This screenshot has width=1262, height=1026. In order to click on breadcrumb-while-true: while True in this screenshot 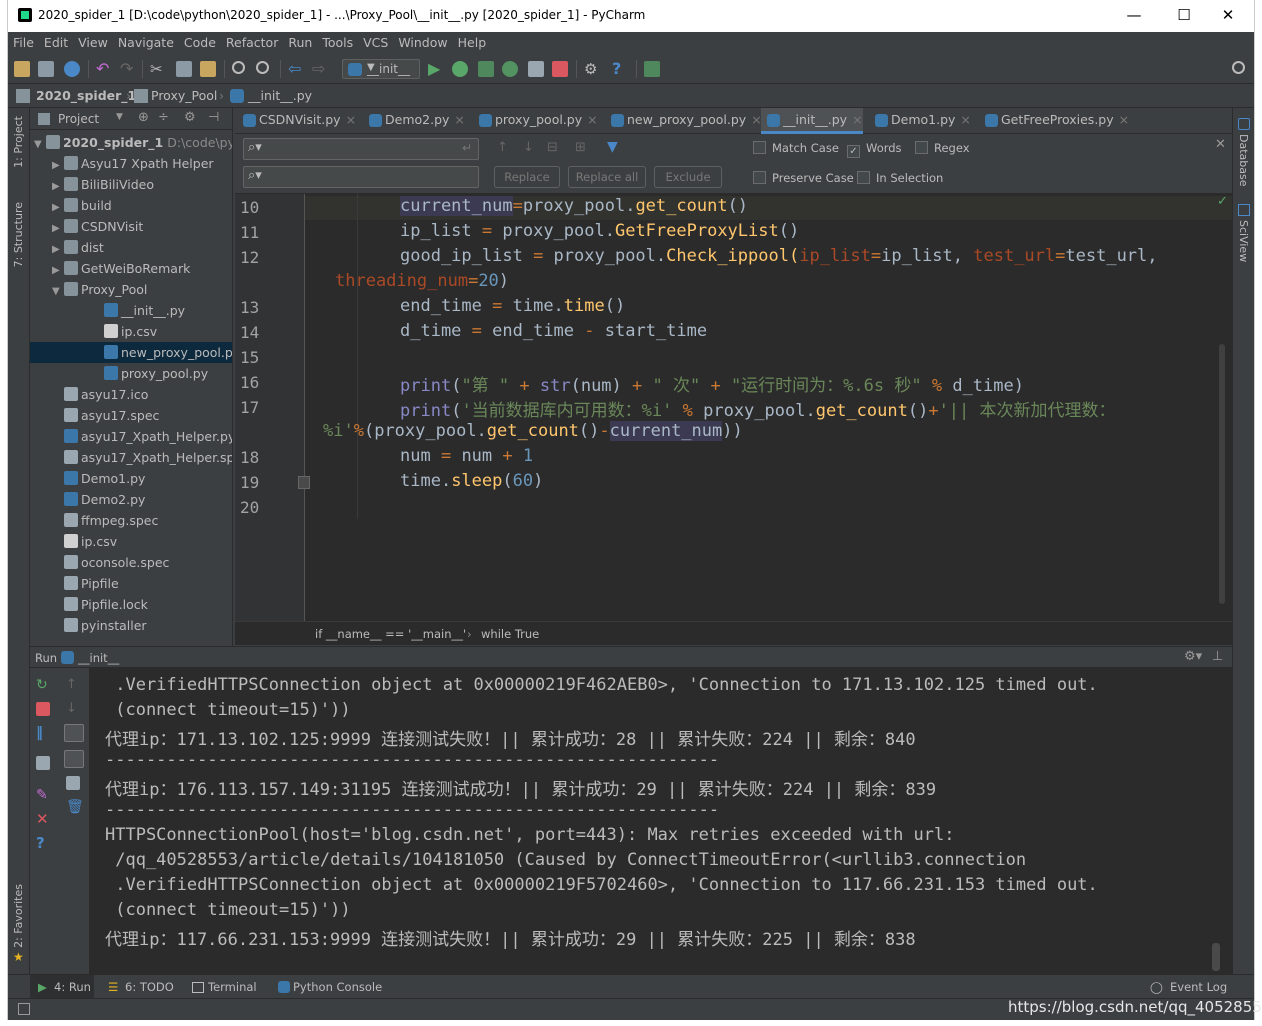, I will do `click(510, 634)`.